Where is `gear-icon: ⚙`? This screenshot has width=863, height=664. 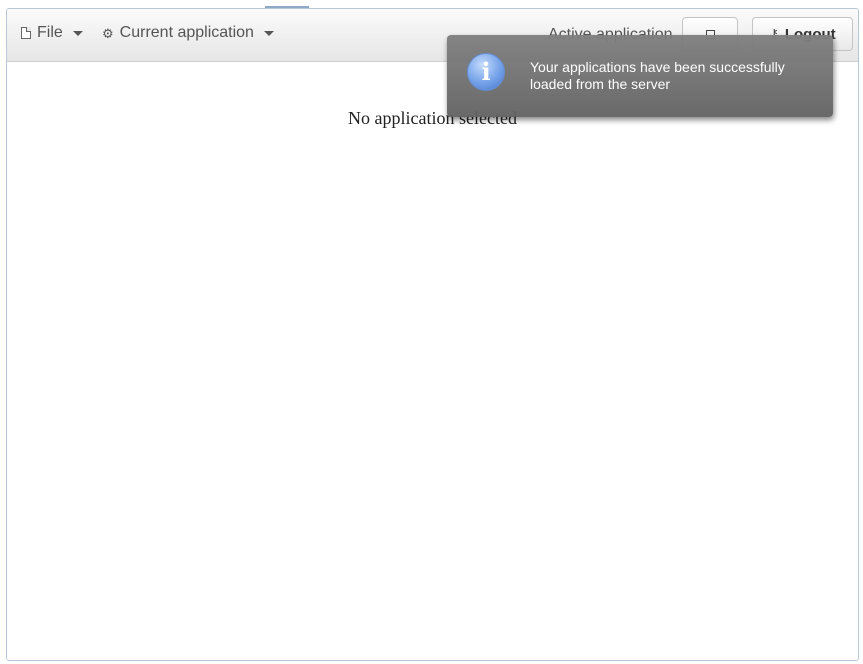 gear-icon: ⚙ is located at coordinates (108, 33).